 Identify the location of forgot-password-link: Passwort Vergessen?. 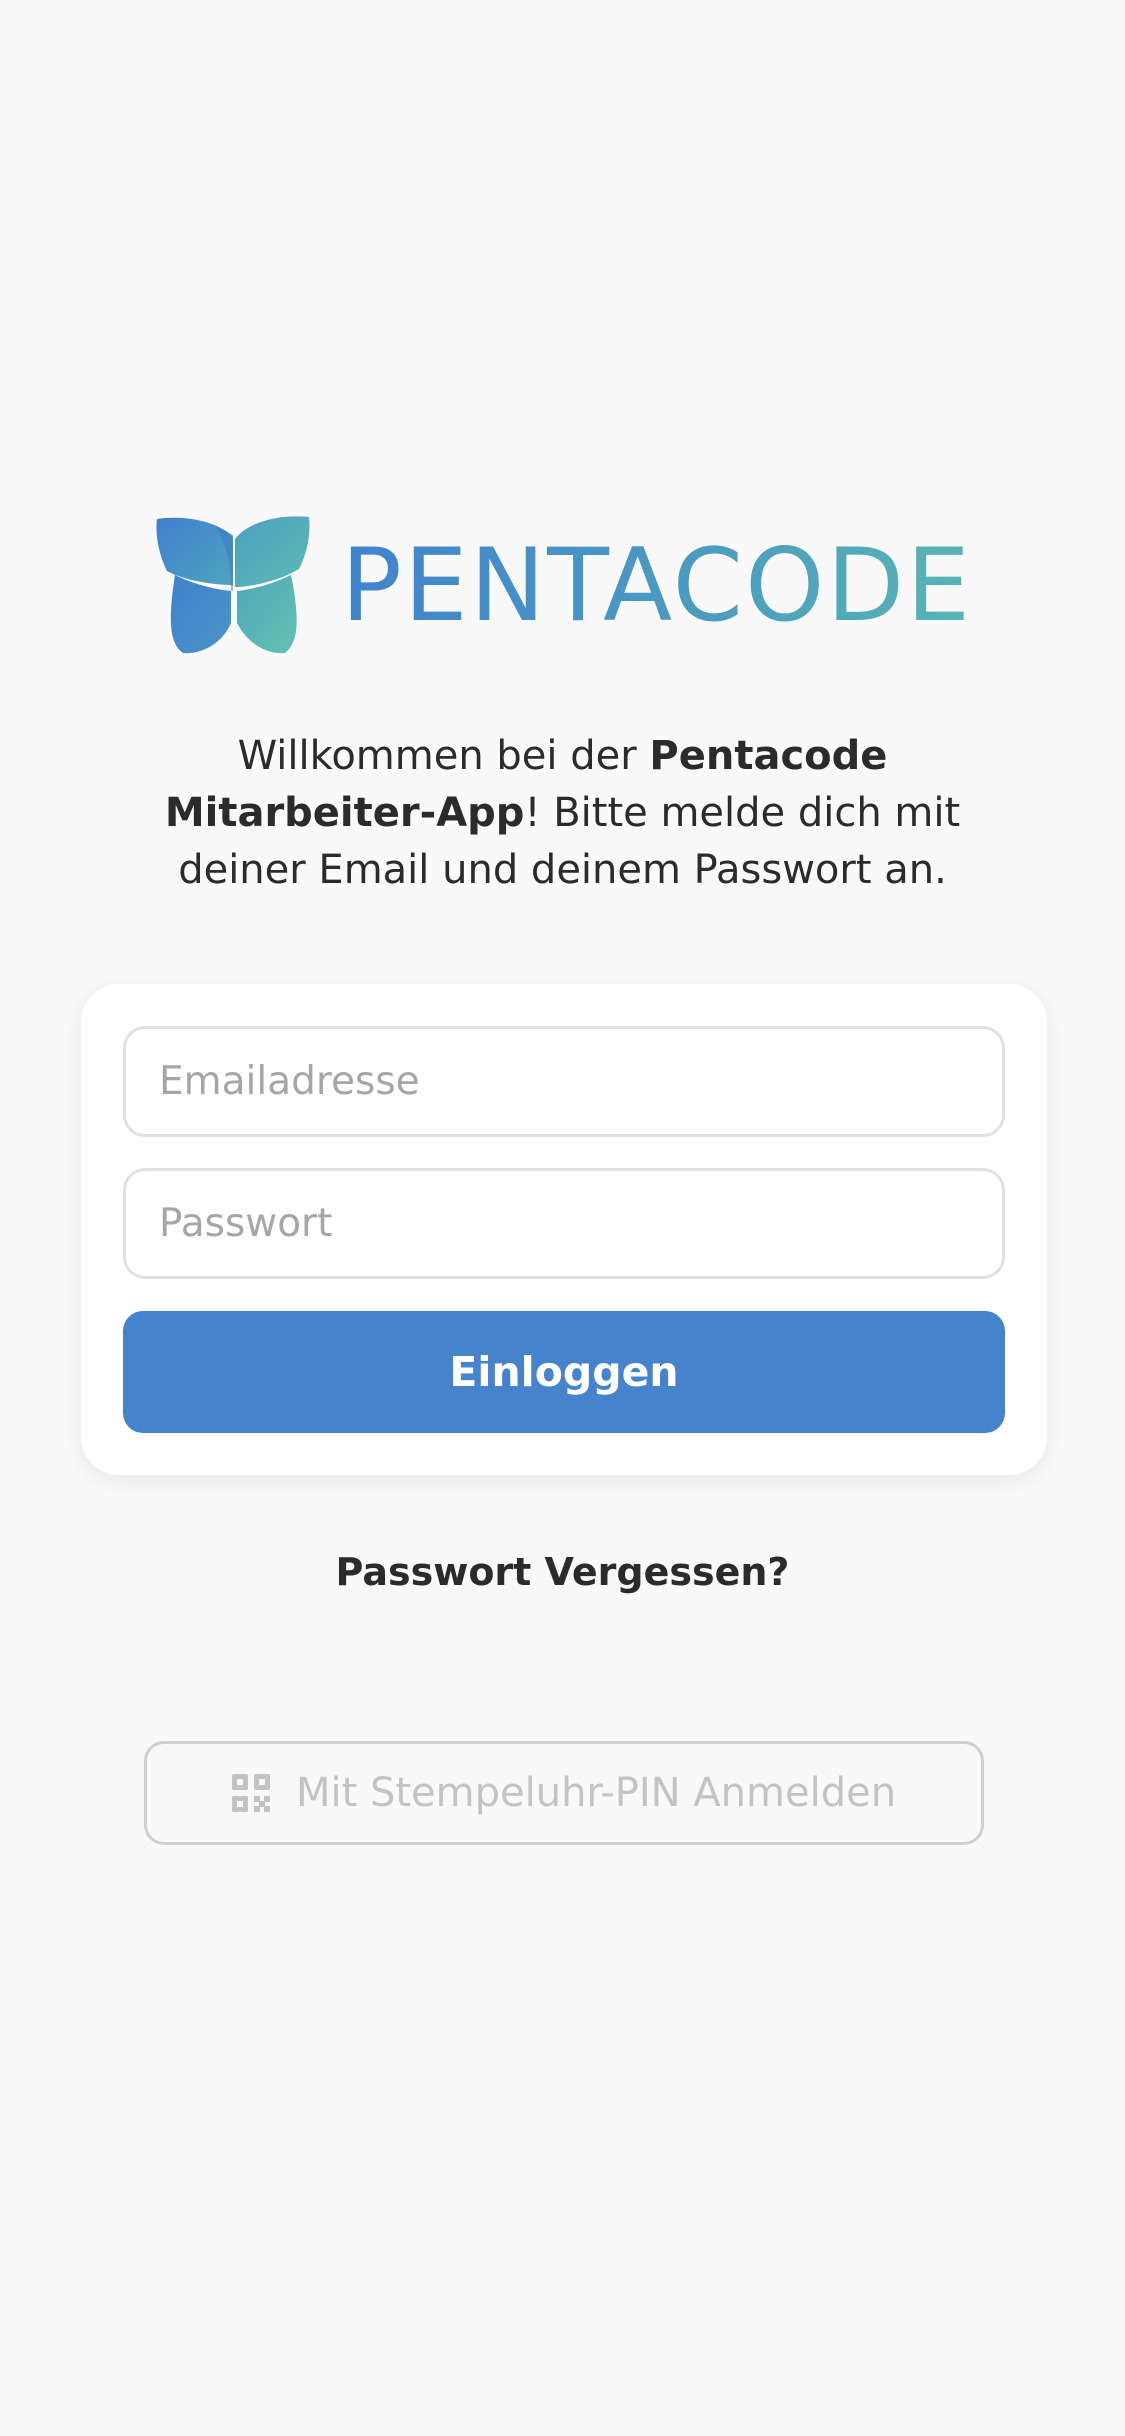
(562, 1572).